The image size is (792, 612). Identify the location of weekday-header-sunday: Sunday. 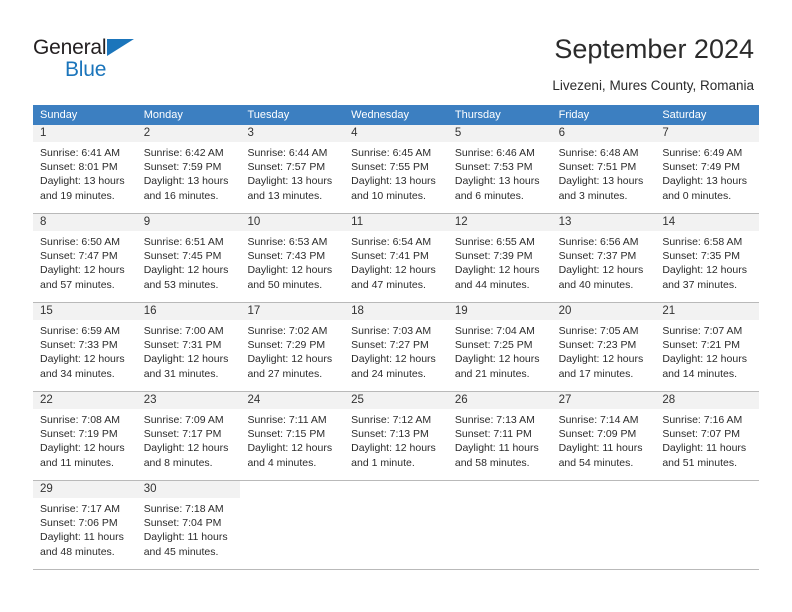
(59, 115).